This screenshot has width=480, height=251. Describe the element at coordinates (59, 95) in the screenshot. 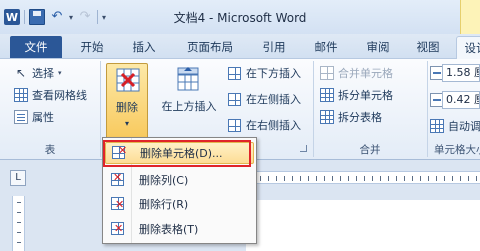

I see `view-gridlines-label: 查看网格线` at that location.